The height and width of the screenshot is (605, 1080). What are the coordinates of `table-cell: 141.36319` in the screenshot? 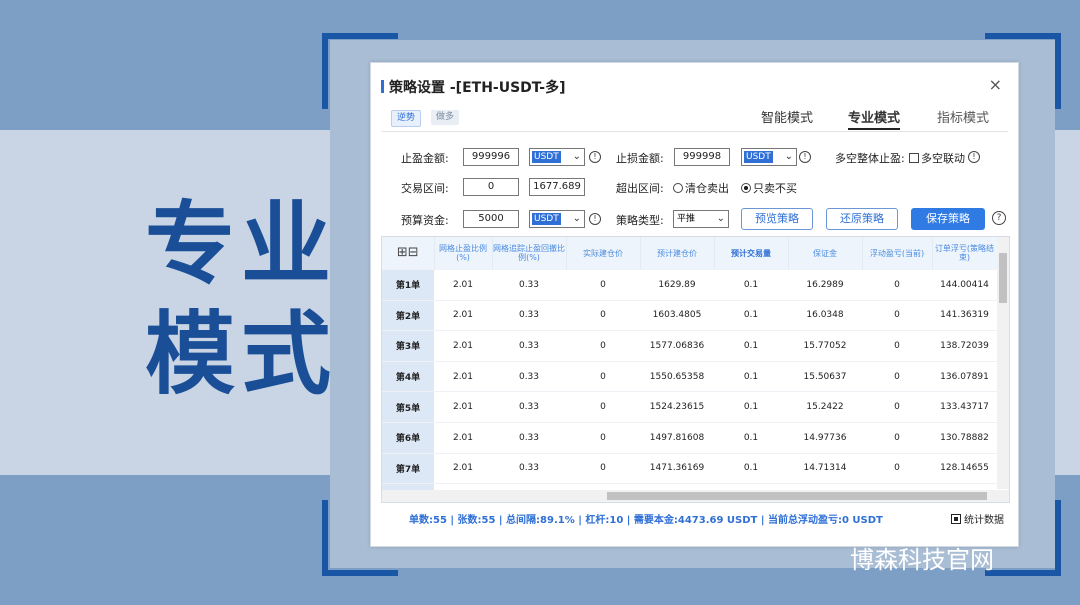 It's located at (964, 315).